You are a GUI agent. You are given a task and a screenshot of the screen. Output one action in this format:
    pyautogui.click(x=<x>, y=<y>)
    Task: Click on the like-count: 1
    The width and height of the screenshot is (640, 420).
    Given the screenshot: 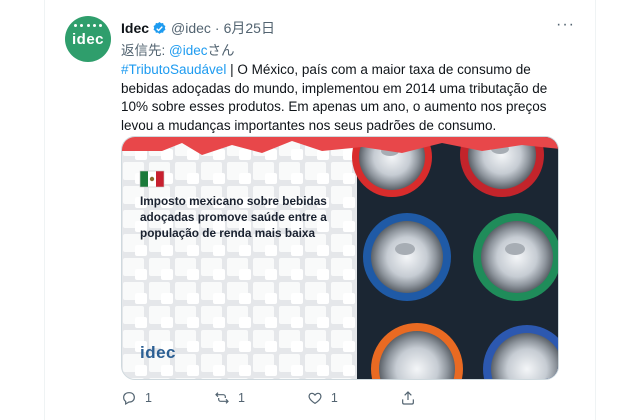 What is the action you would take?
    pyautogui.click(x=334, y=398)
    